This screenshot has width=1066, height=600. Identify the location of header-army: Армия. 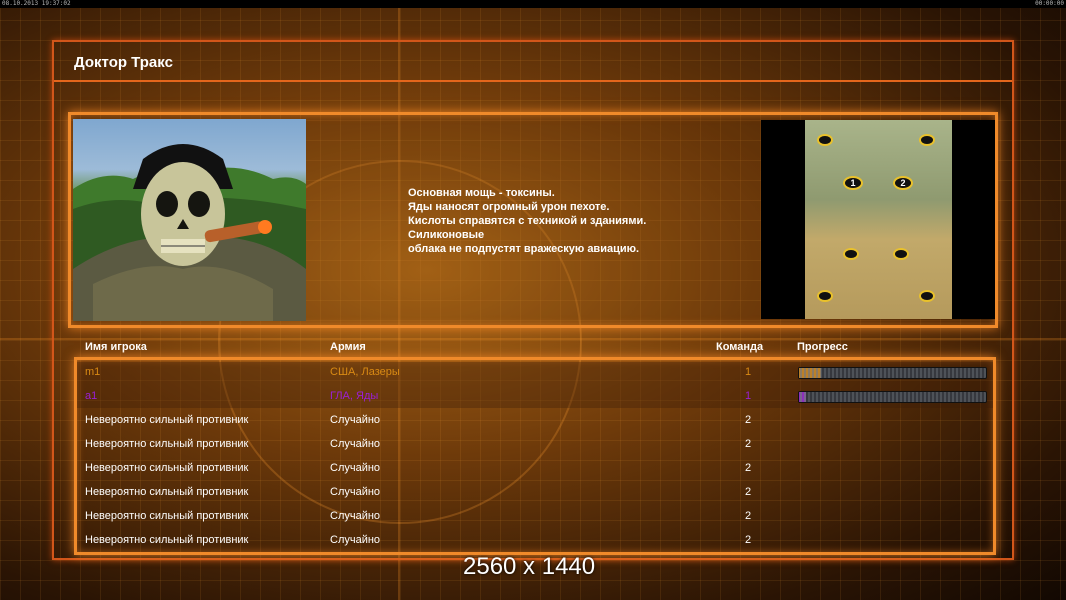
(348, 347).